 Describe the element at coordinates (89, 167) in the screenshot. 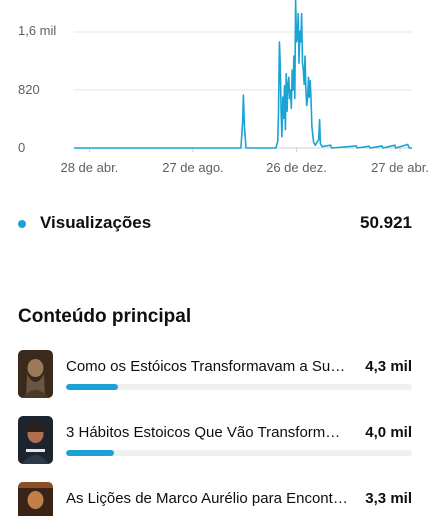

I see `x-tick-label: 28 de abr.` at that location.